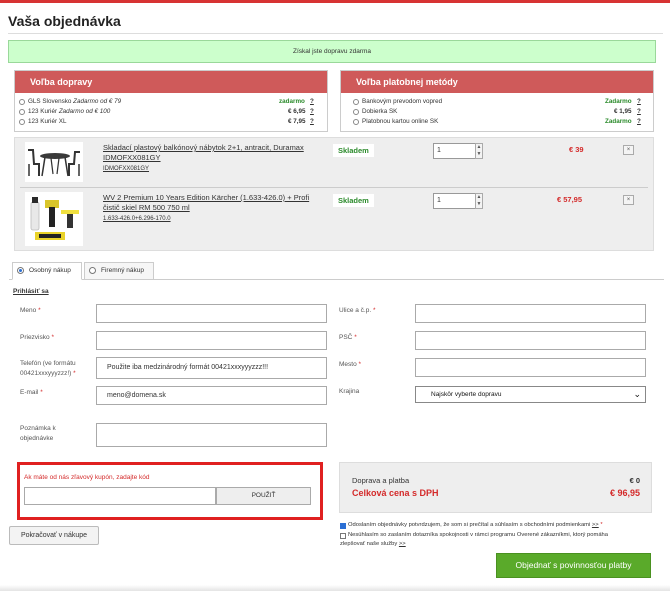 Image resolution: width=670 pixels, height=591 pixels. I want to click on survey-consent-text-2: zlepšovať naše služby >>, so click(373, 544).